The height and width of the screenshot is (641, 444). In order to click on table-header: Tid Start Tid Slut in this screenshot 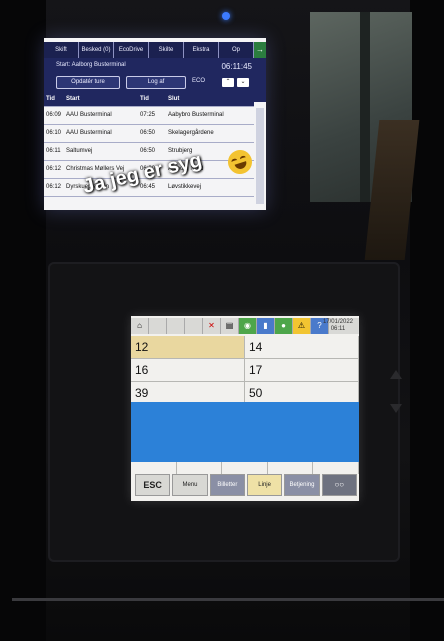, I will do `click(149, 99)`.